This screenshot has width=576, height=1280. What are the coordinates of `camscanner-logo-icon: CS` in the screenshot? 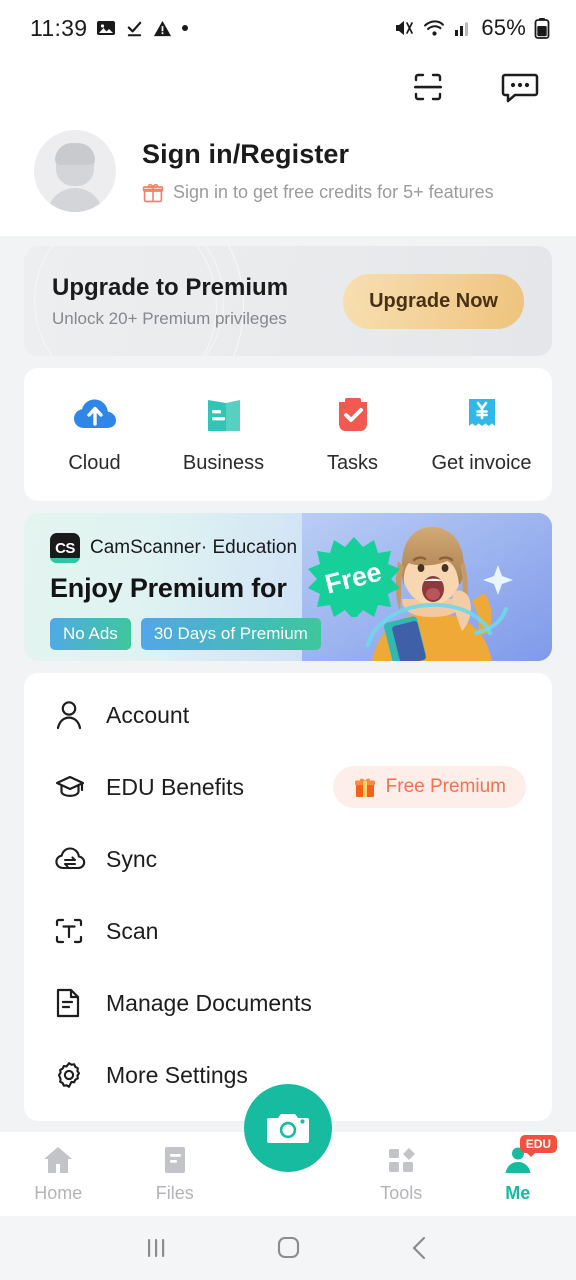 It's located at (65, 548).